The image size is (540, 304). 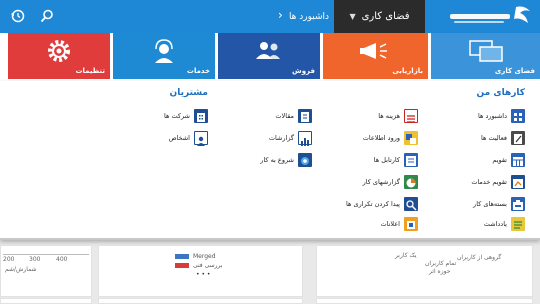 What do you see at coordinates (485, 51) in the screenshot?
I see `monitor-icon` at bounding box center [485, 51].